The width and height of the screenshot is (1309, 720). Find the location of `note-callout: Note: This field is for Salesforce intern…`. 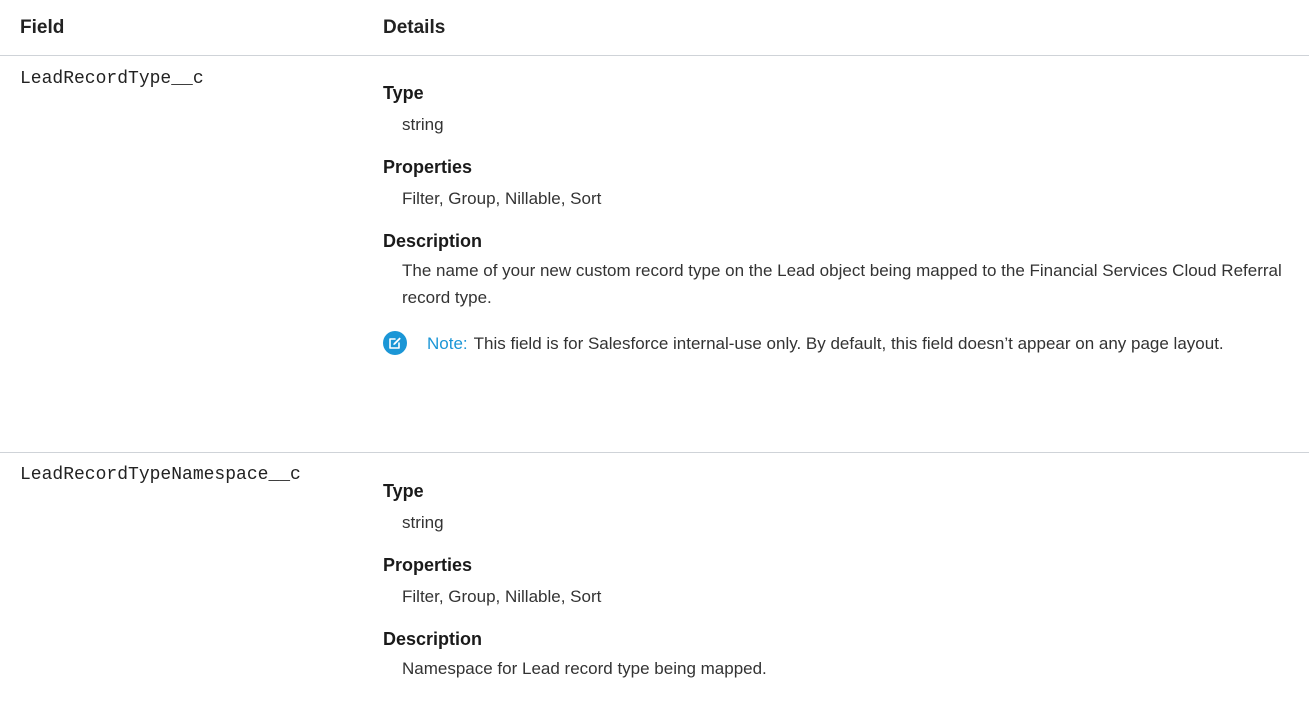

note-callout: Note: This field is for Salesforce intern… is located at coordinates (815, 344).